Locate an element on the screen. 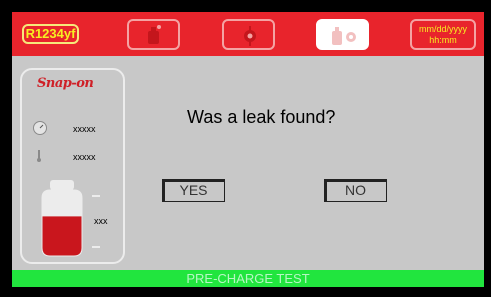  thermometer-icon is located at coordinates (39, 156).